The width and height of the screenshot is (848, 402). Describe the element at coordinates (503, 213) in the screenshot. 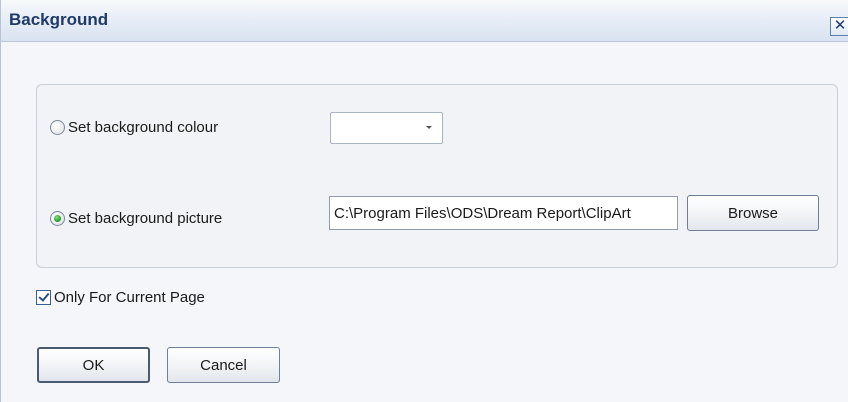

I see `picture-path-input` at that location.